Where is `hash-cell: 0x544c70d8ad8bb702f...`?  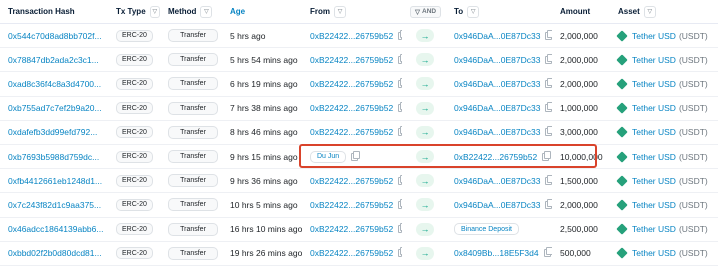
hash-cell: 0x544c70d8ad8bb702f... is located at coordinates (54, 35).